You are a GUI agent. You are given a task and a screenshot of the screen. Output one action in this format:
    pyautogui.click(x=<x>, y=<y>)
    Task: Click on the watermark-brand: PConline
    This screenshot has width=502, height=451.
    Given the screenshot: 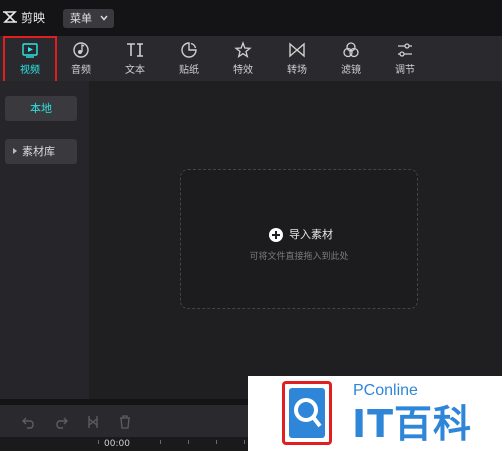 What is the action you would take?
    pyautogui.click(x=385, y=390)
    